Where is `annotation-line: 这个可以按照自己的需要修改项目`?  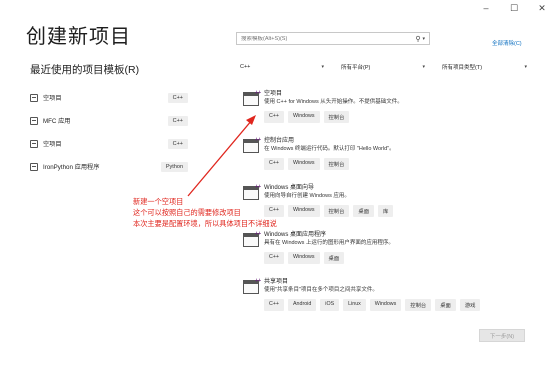
annotation-line: 这个可以按照自己的需要修改项目 is located at coordinates (187, 212).